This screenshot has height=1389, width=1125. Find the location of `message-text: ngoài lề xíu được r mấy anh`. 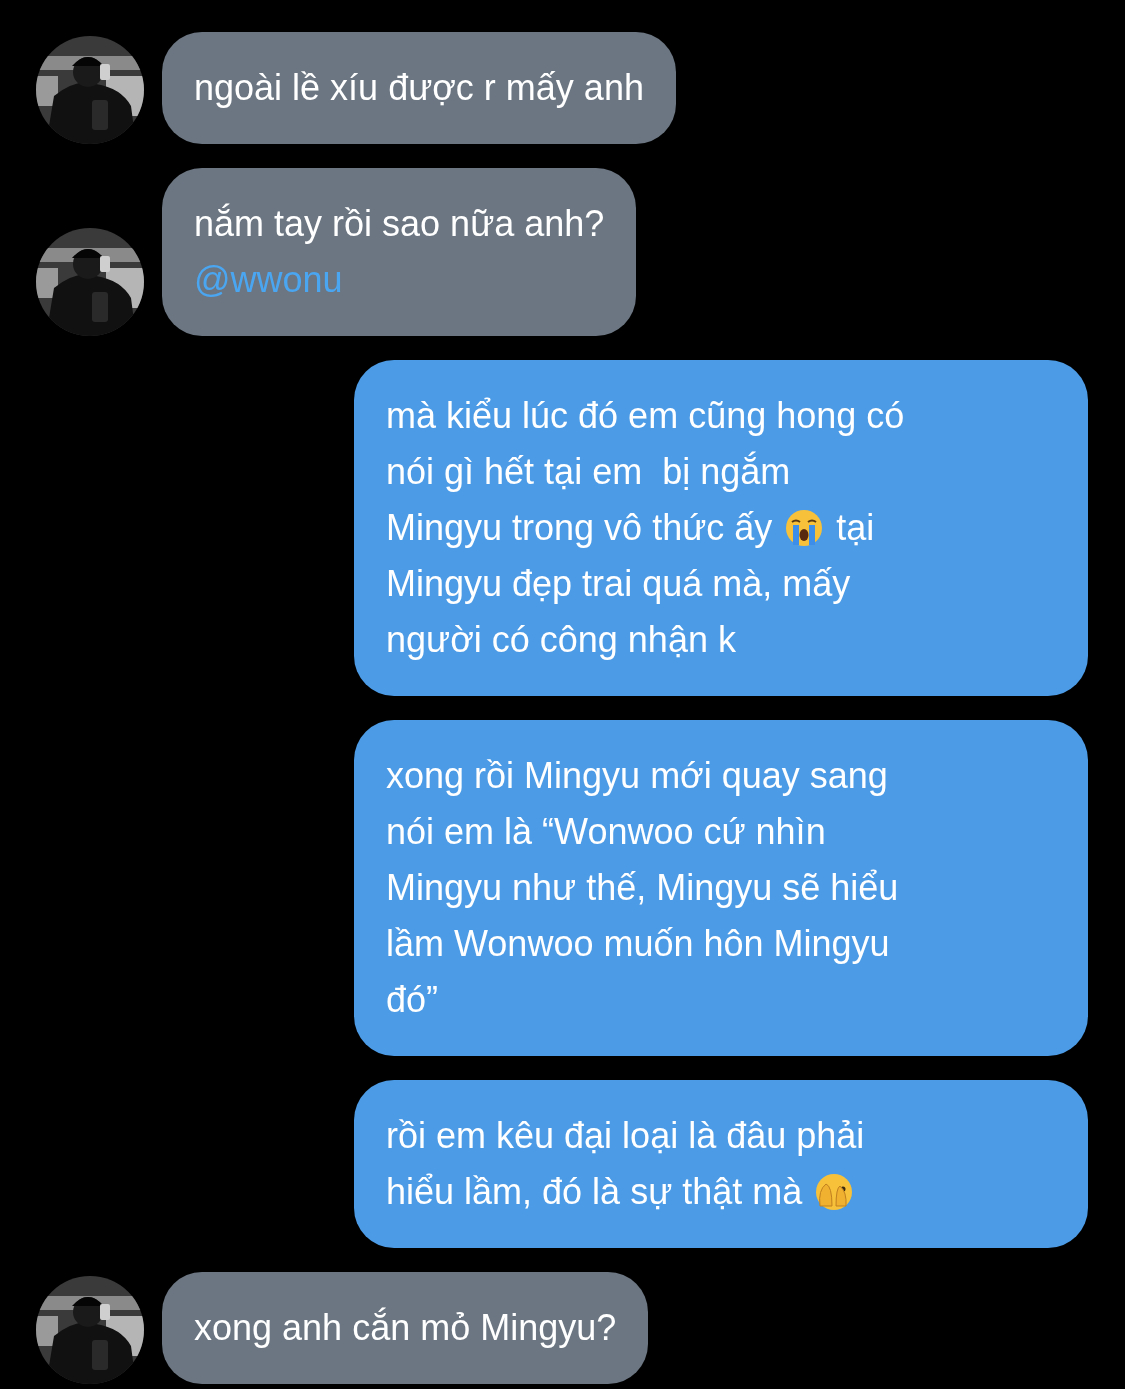

message-text: ngoài lề xíu được r mấy anh is located at coordinates (419, 88).